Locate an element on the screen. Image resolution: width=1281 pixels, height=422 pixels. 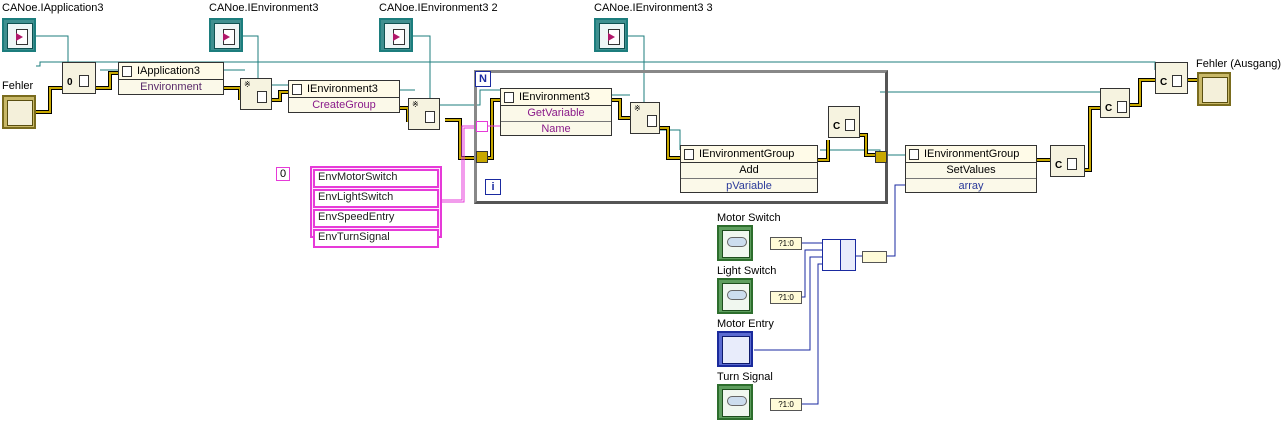
to-variant-node is located at coordinates (874, 257).